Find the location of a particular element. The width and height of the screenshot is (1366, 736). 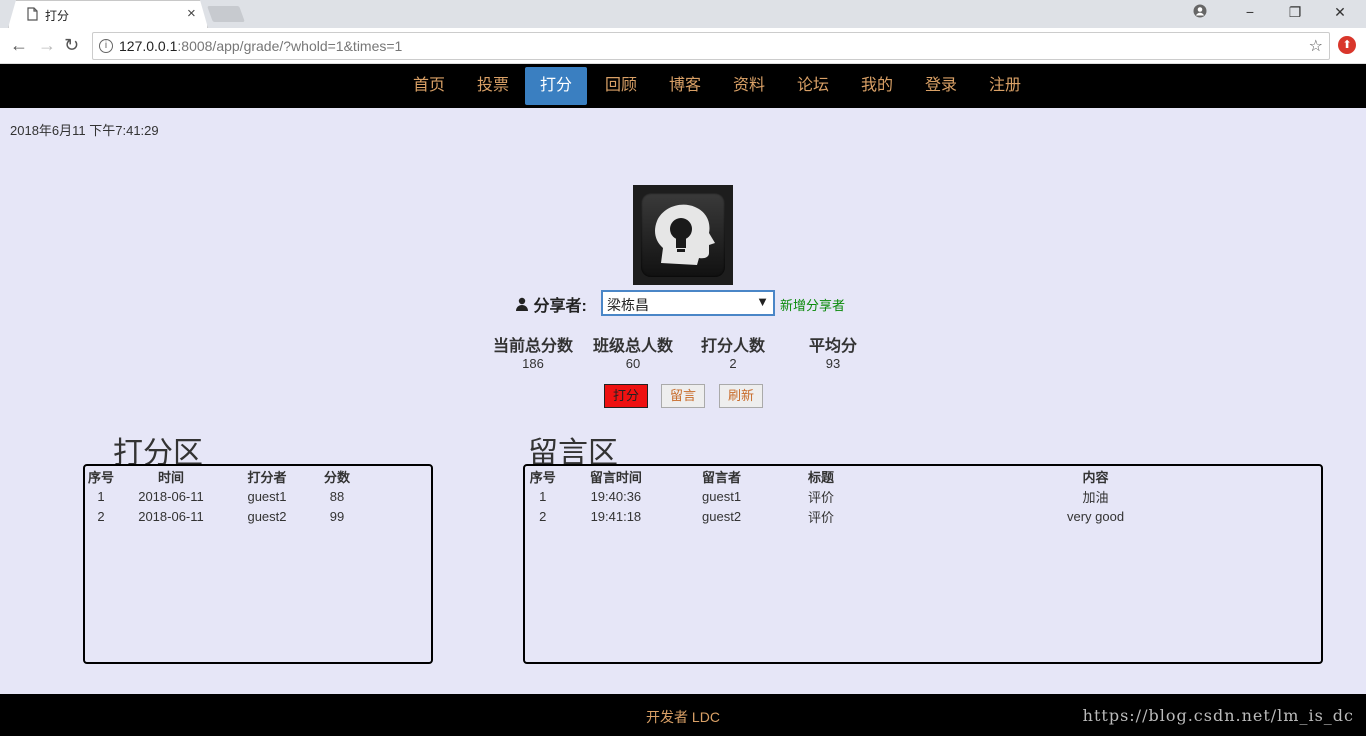

stat-raters-label: 打分人数 is located at coordinates (732, 346).